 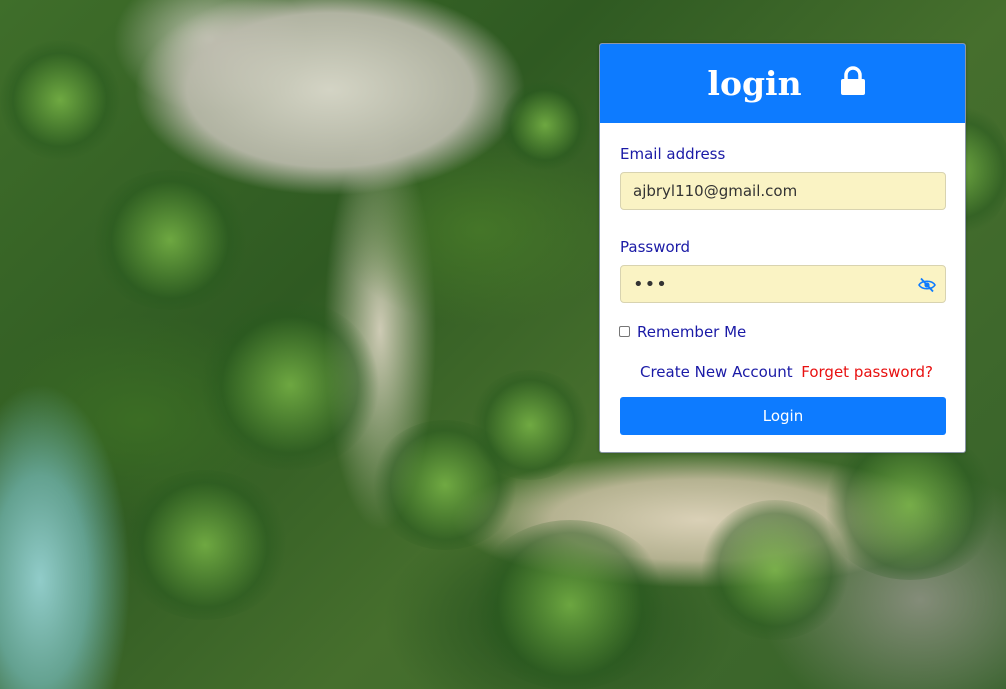 What do you see at coordinates (783, 284) in the screenshot?
I see `password-field: •••` at bounding box center [783, 284].